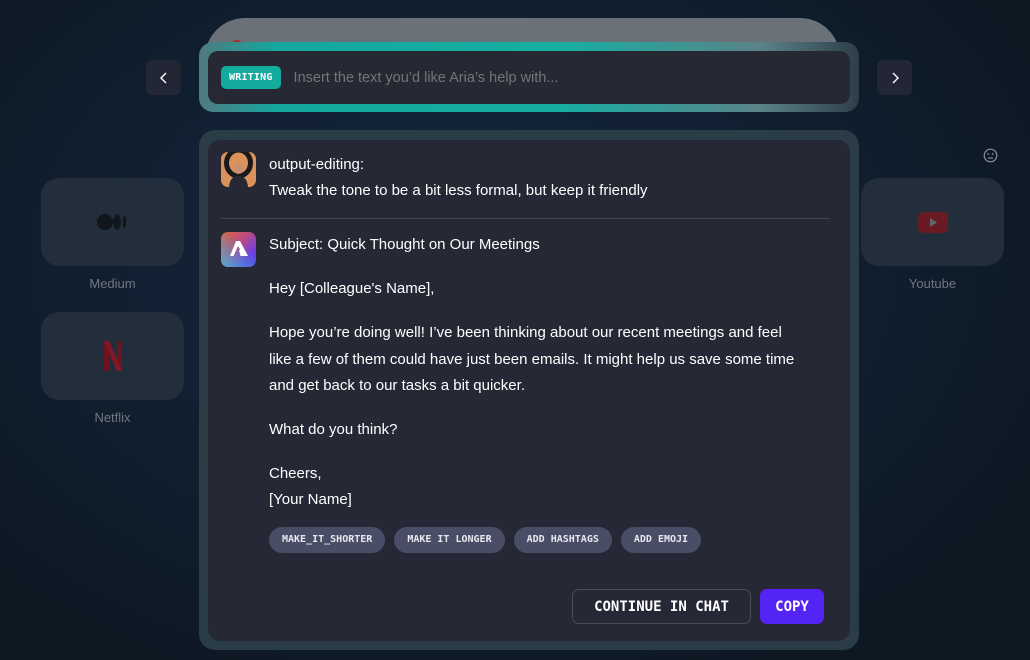  Describe the element at coordinates (352, 288) in the screenshot. I see `email-greeting: Hey [Colleague's Name],` at that location.